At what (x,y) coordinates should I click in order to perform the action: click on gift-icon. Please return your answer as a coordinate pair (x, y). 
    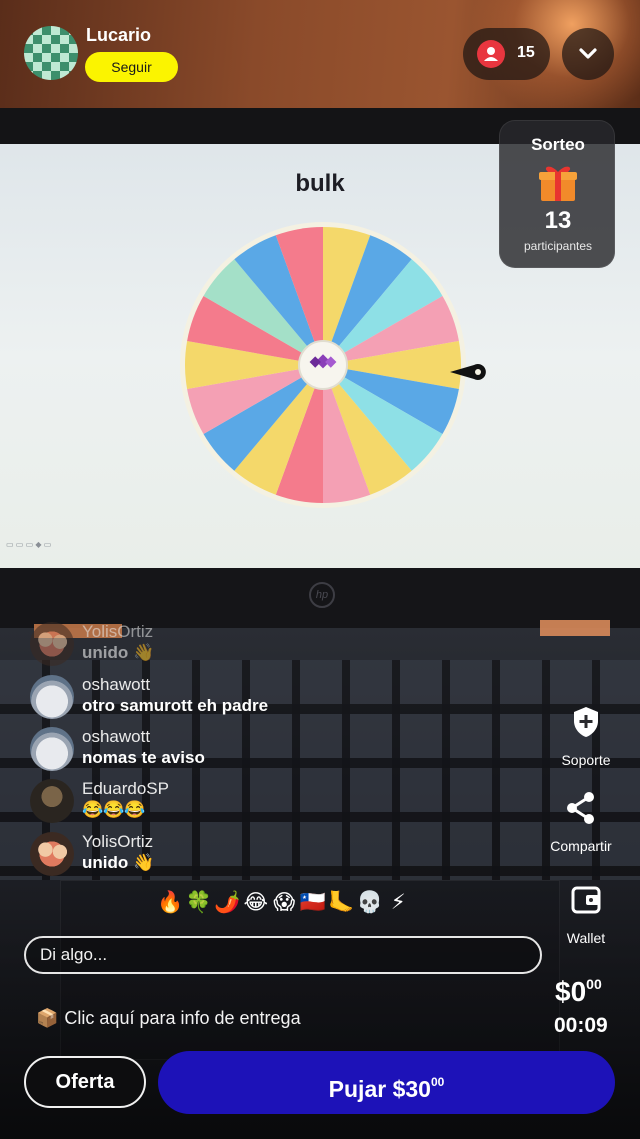
    Looking at the image, I should click on (558, 183).